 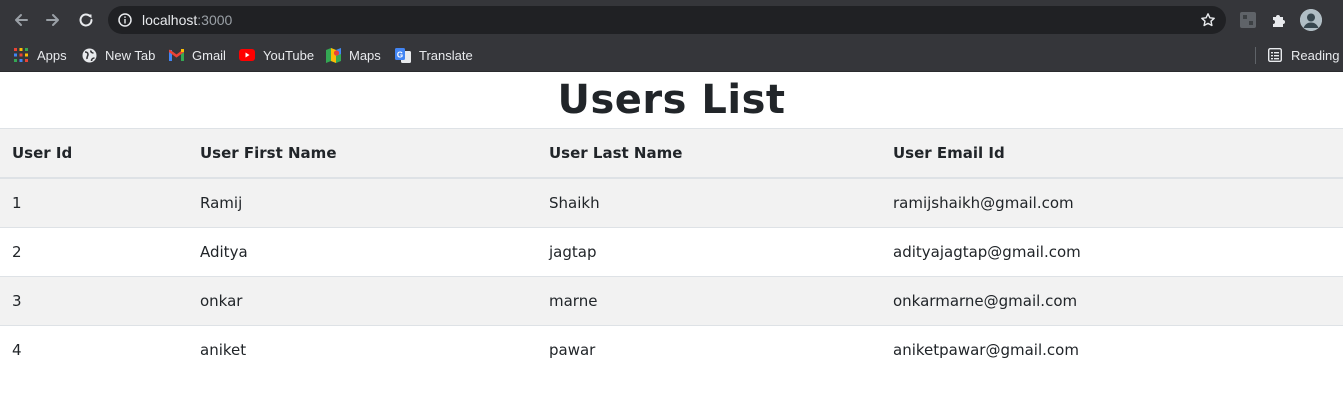 I want to click on bookmark-label: Apps, so click(x=52, y=55).